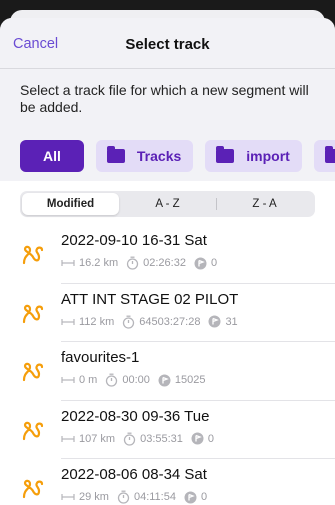  I want to click on sort-z-a-segment: Z - A, so click(264, 204).